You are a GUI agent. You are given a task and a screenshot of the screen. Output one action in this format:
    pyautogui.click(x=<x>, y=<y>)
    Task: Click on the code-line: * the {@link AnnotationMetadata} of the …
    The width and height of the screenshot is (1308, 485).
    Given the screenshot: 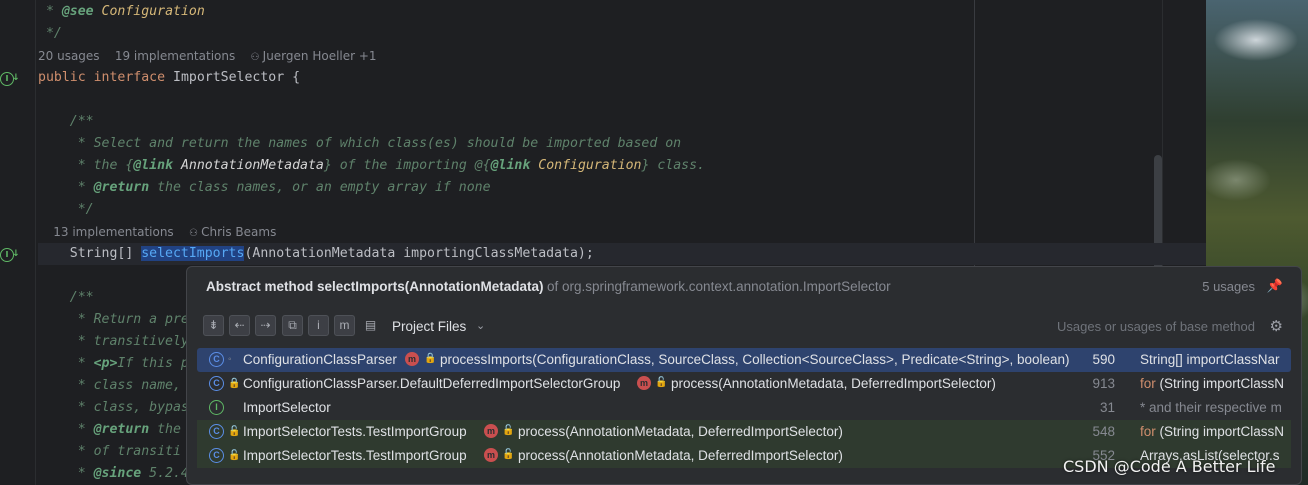 What is the action you would take?
    pyautogui.click(x=371, y=165)
    